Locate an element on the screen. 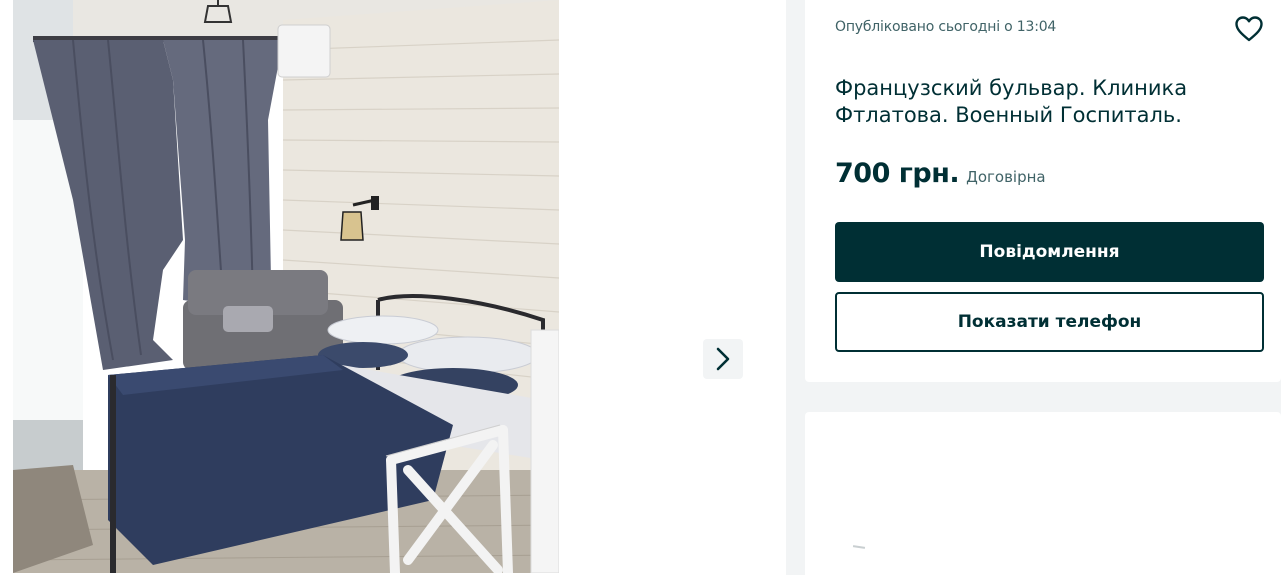  message-button: Повідомлення is located at coordinates (1049, 252).